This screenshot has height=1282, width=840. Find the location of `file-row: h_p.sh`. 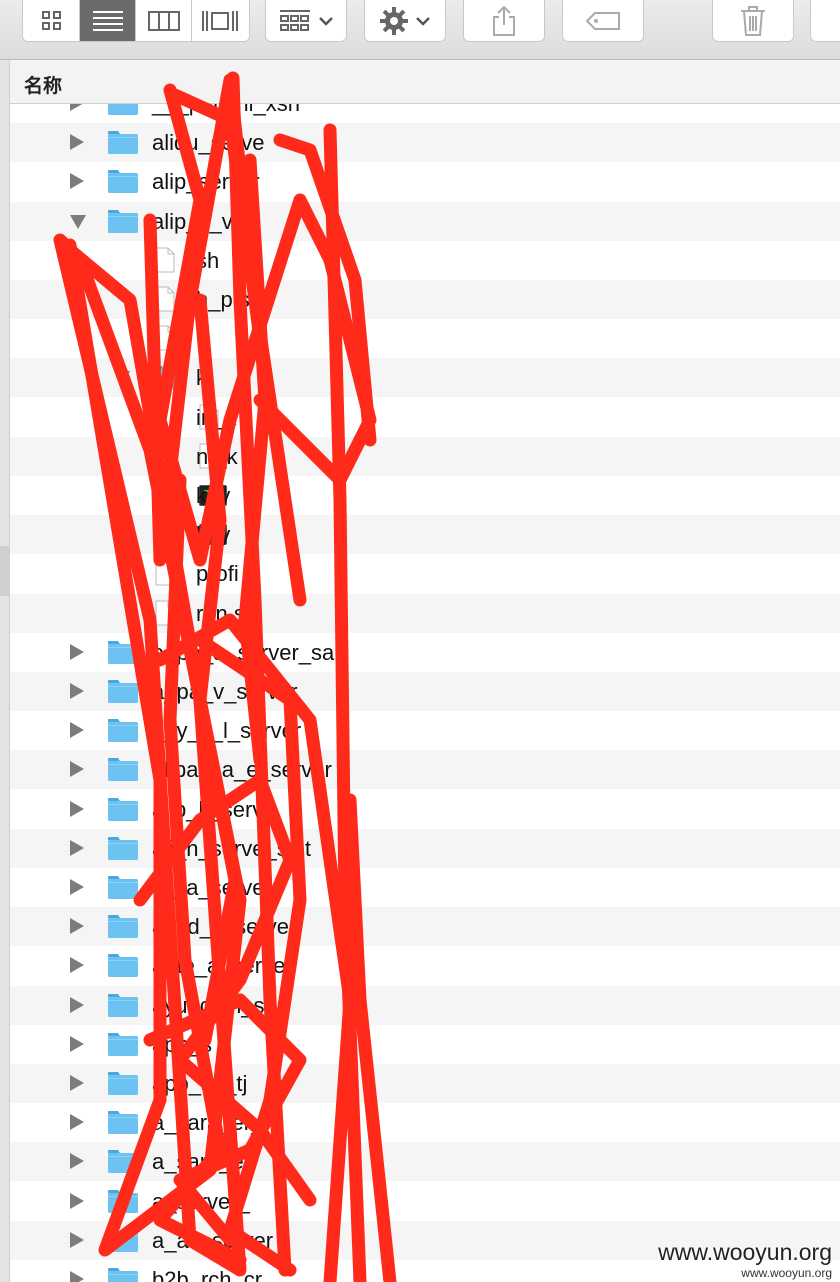

file-row: h_p.sh is located at coordinates (425, 299).